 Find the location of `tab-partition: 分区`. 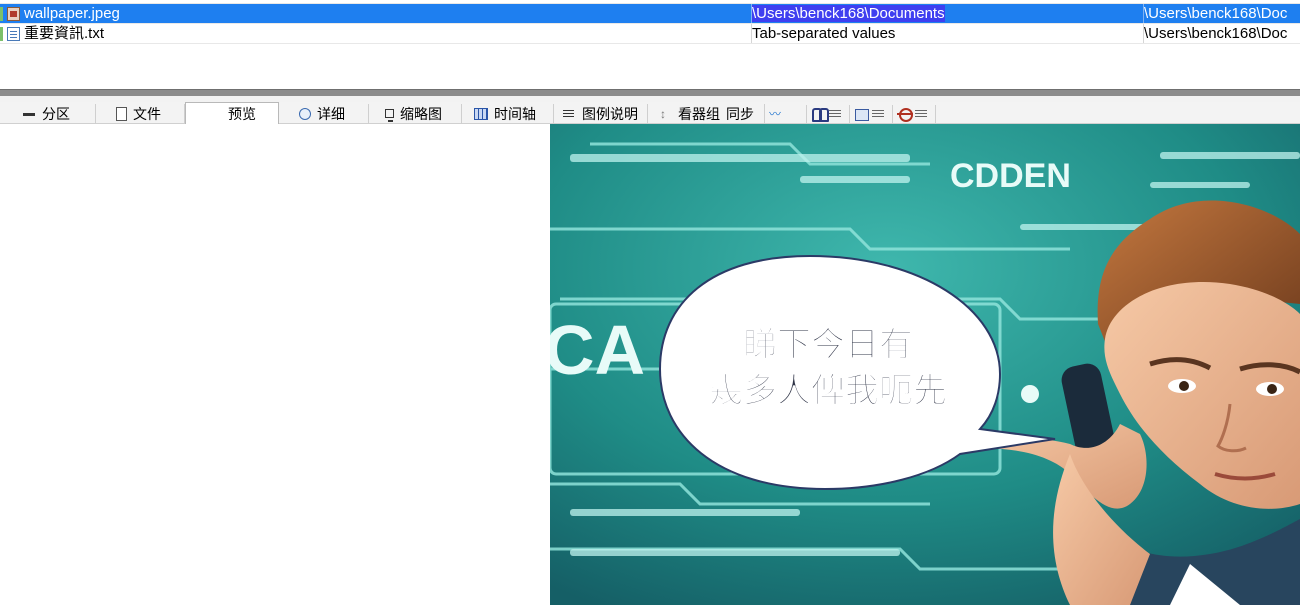

tab-partition: 分区 is located at coordinates (48, 114).